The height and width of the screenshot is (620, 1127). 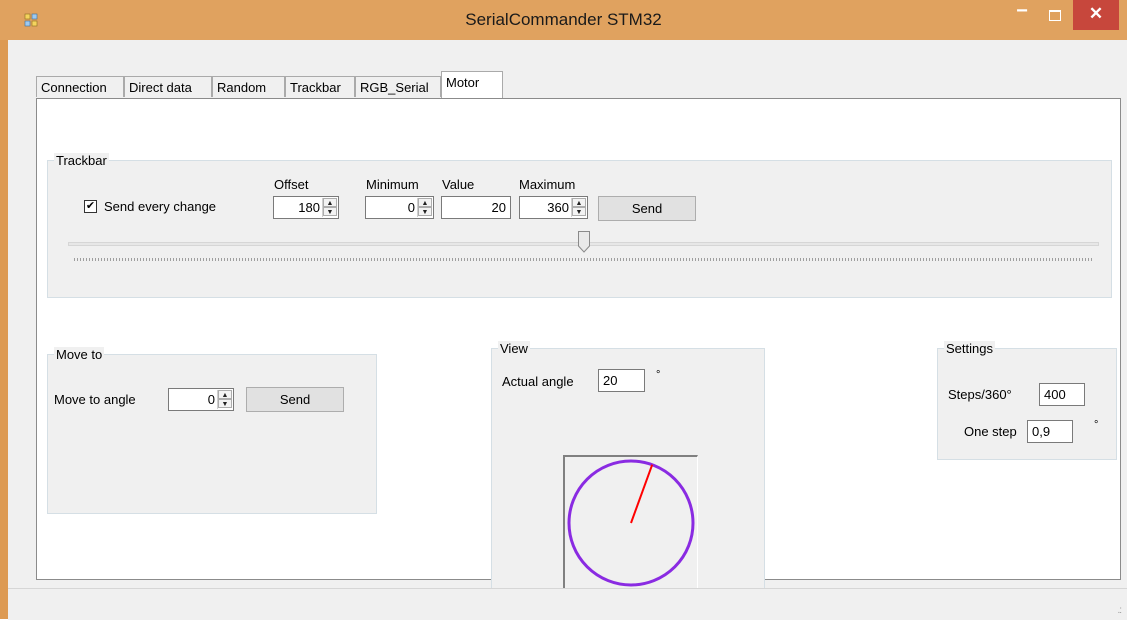 What do you see at coordinates (567, 604) in the screenshot?
I see `status-bar: .:` at bounding box center [567, 604].